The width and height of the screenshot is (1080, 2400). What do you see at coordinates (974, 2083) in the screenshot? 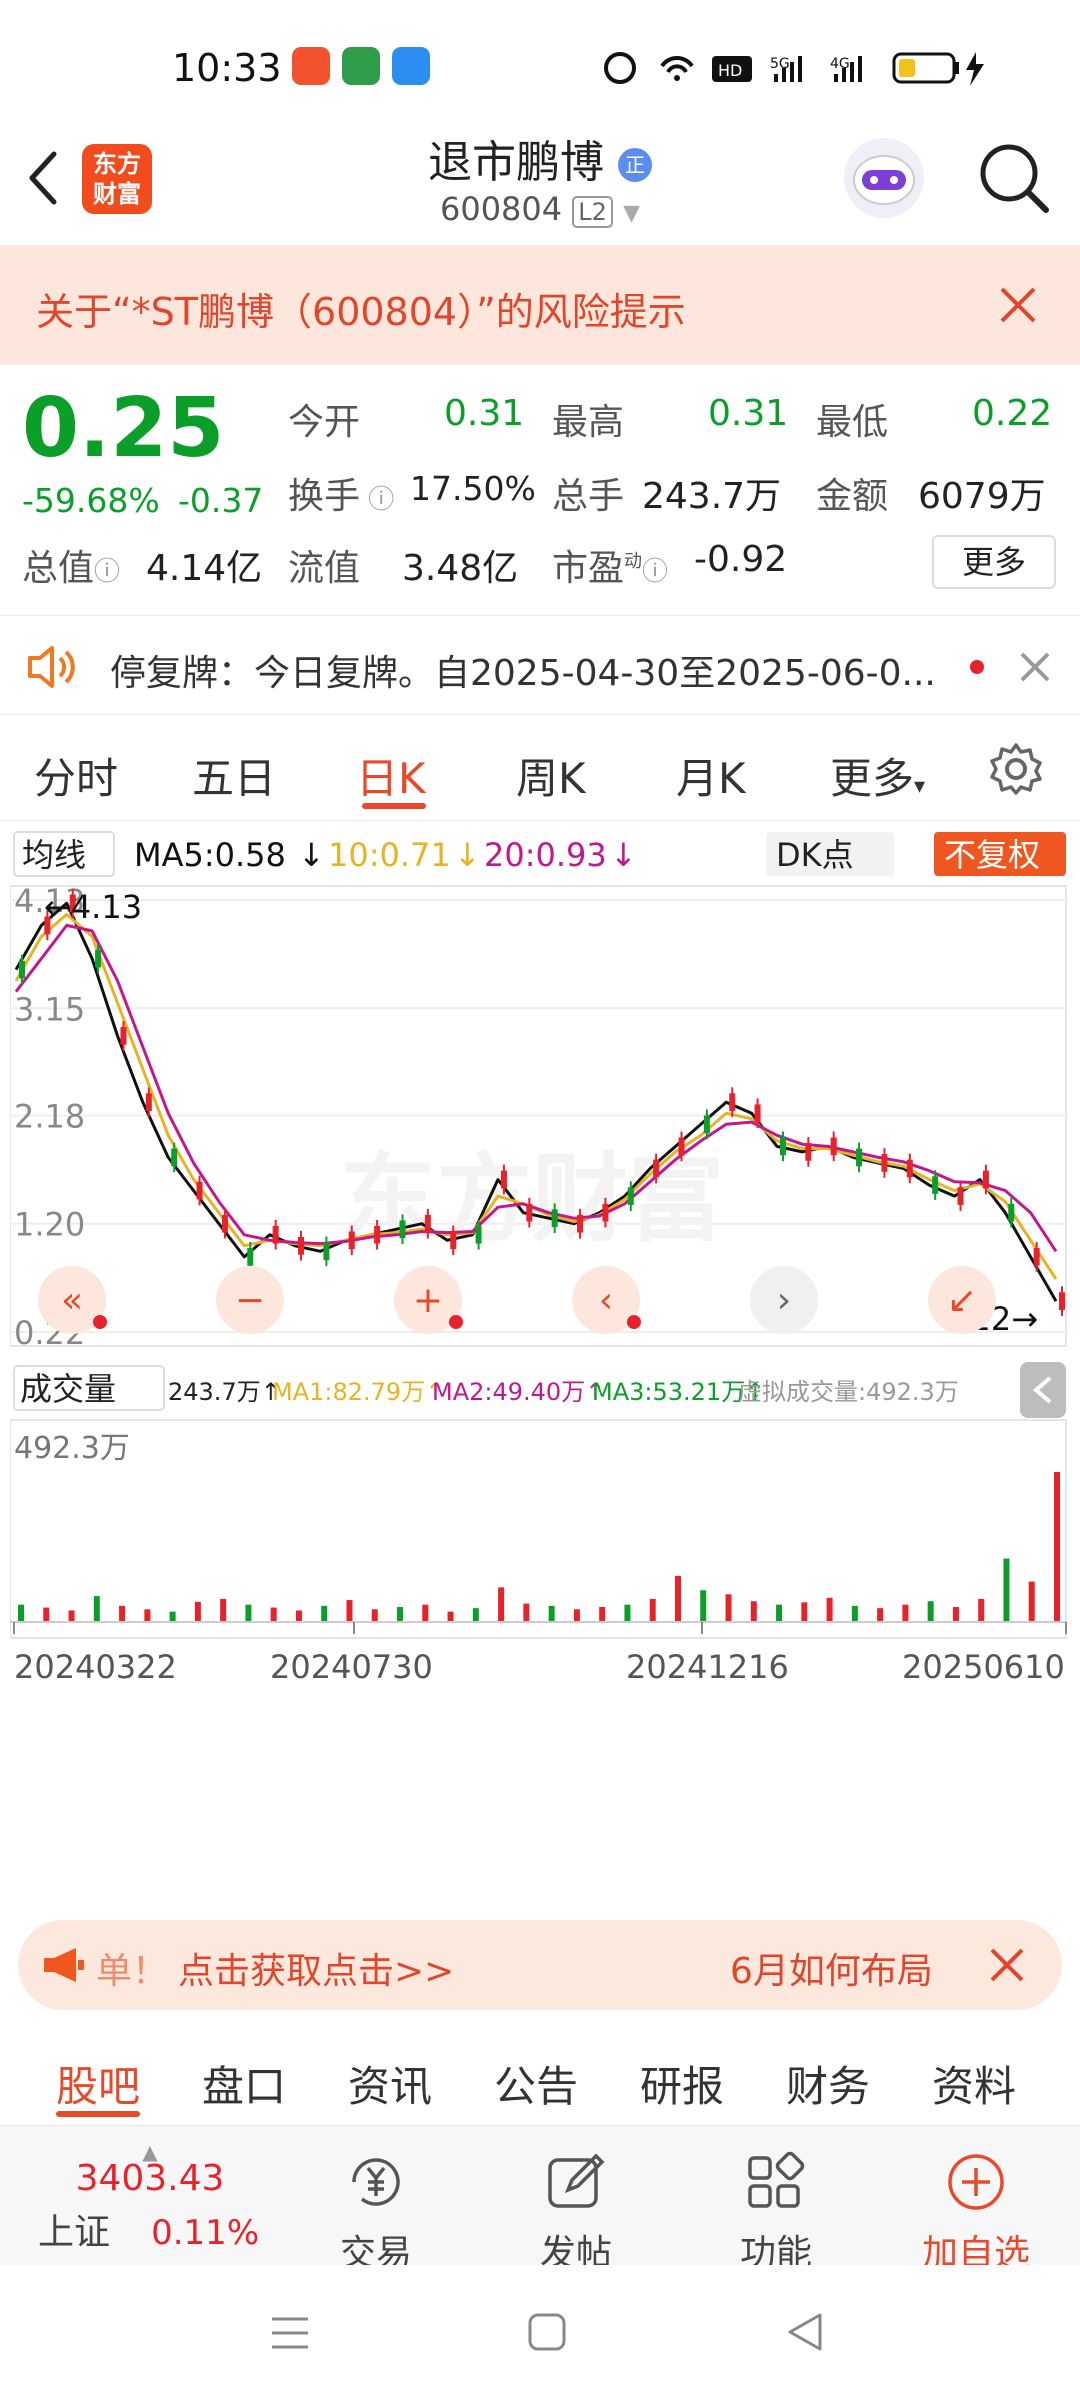
I see `tab-profile: 资料` at bounding box center [974, 2083].